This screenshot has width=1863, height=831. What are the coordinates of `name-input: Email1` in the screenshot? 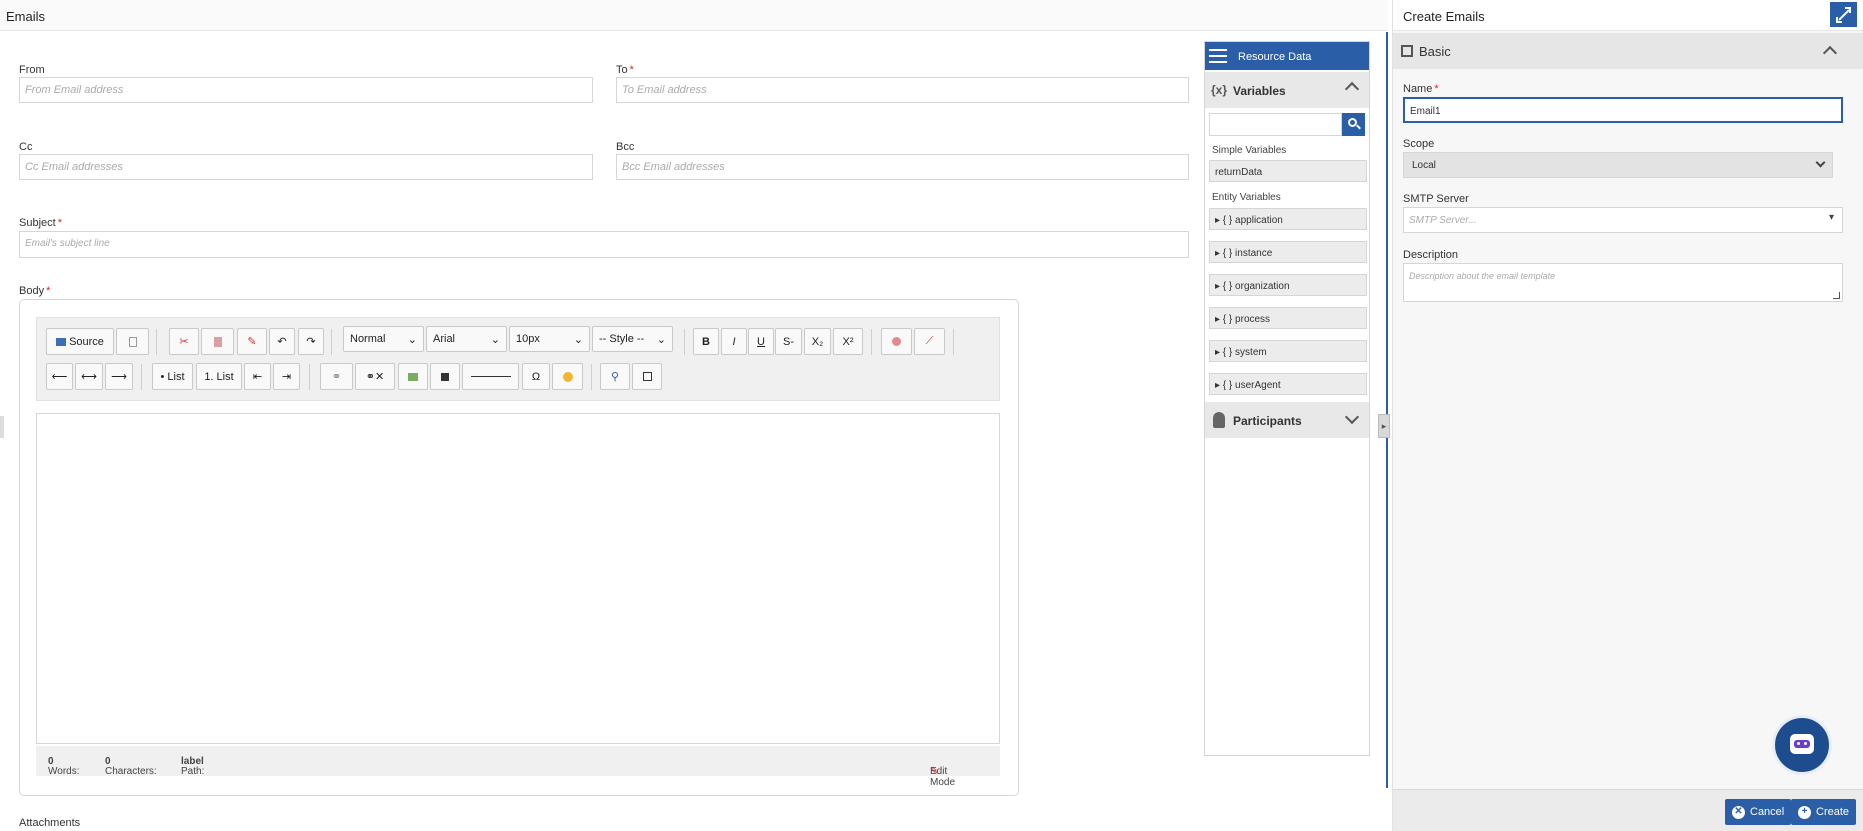 It's located at (1623, 110).